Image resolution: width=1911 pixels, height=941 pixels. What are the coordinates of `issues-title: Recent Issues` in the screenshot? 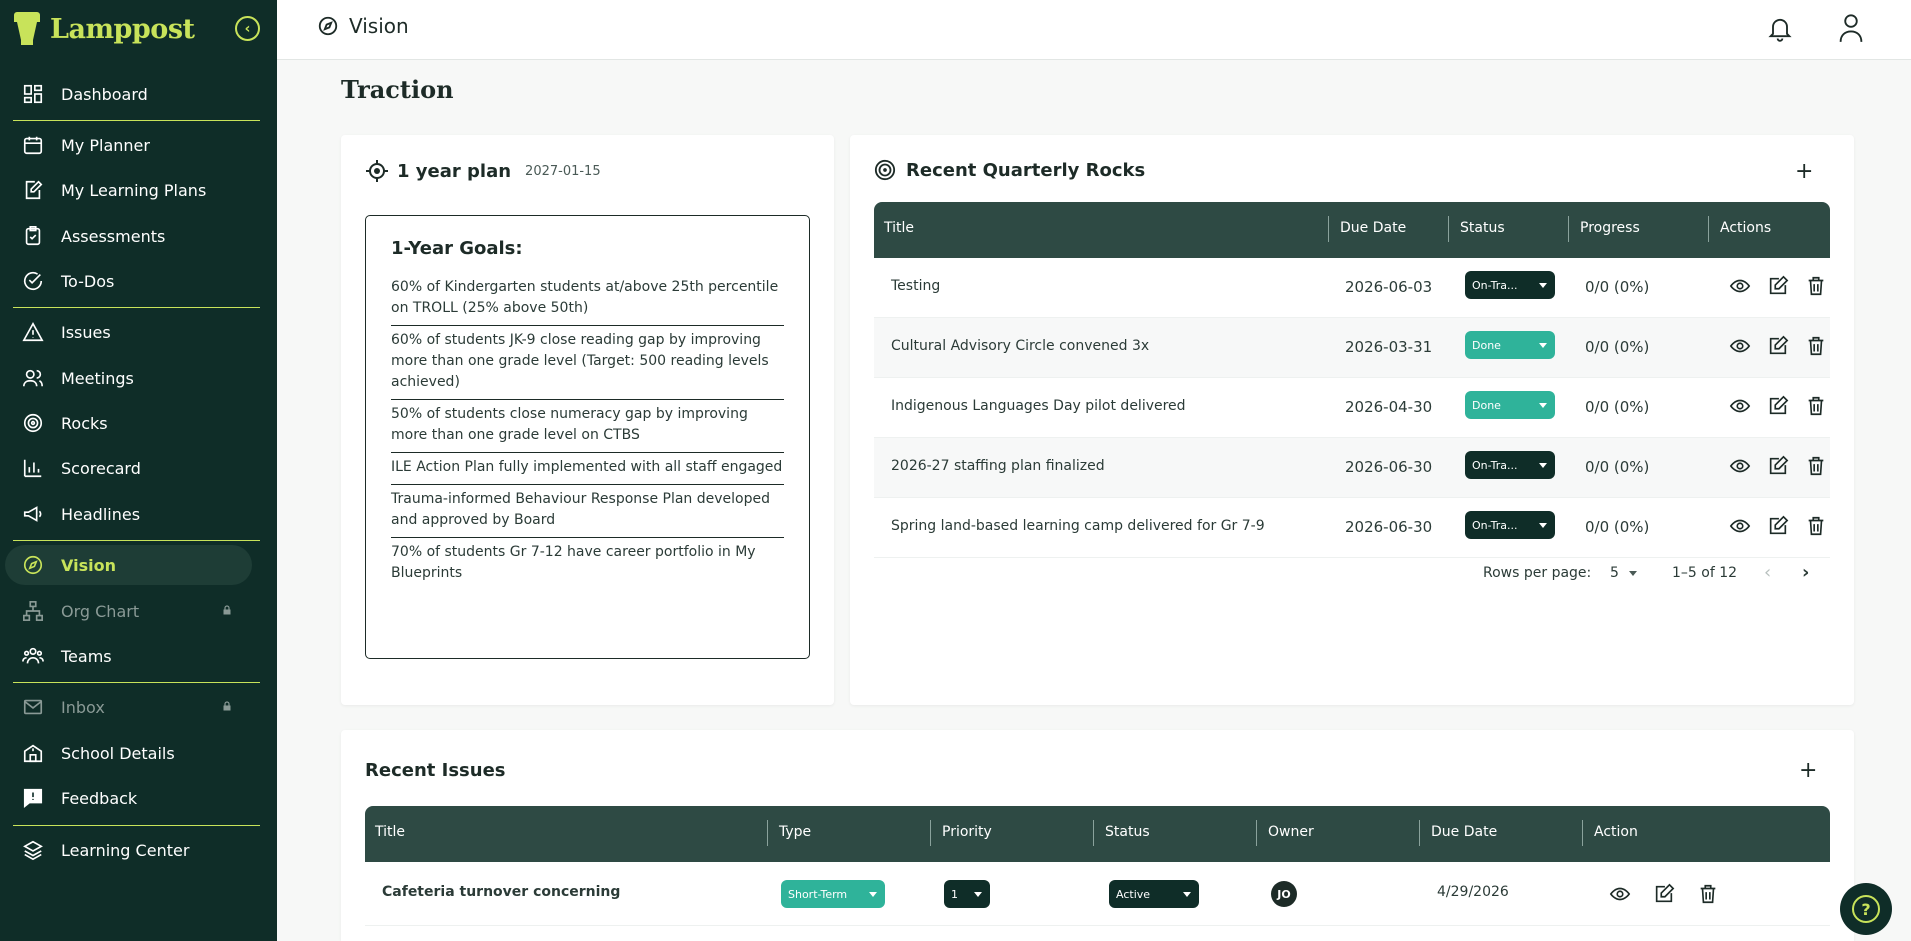 It's located at (435, 770).